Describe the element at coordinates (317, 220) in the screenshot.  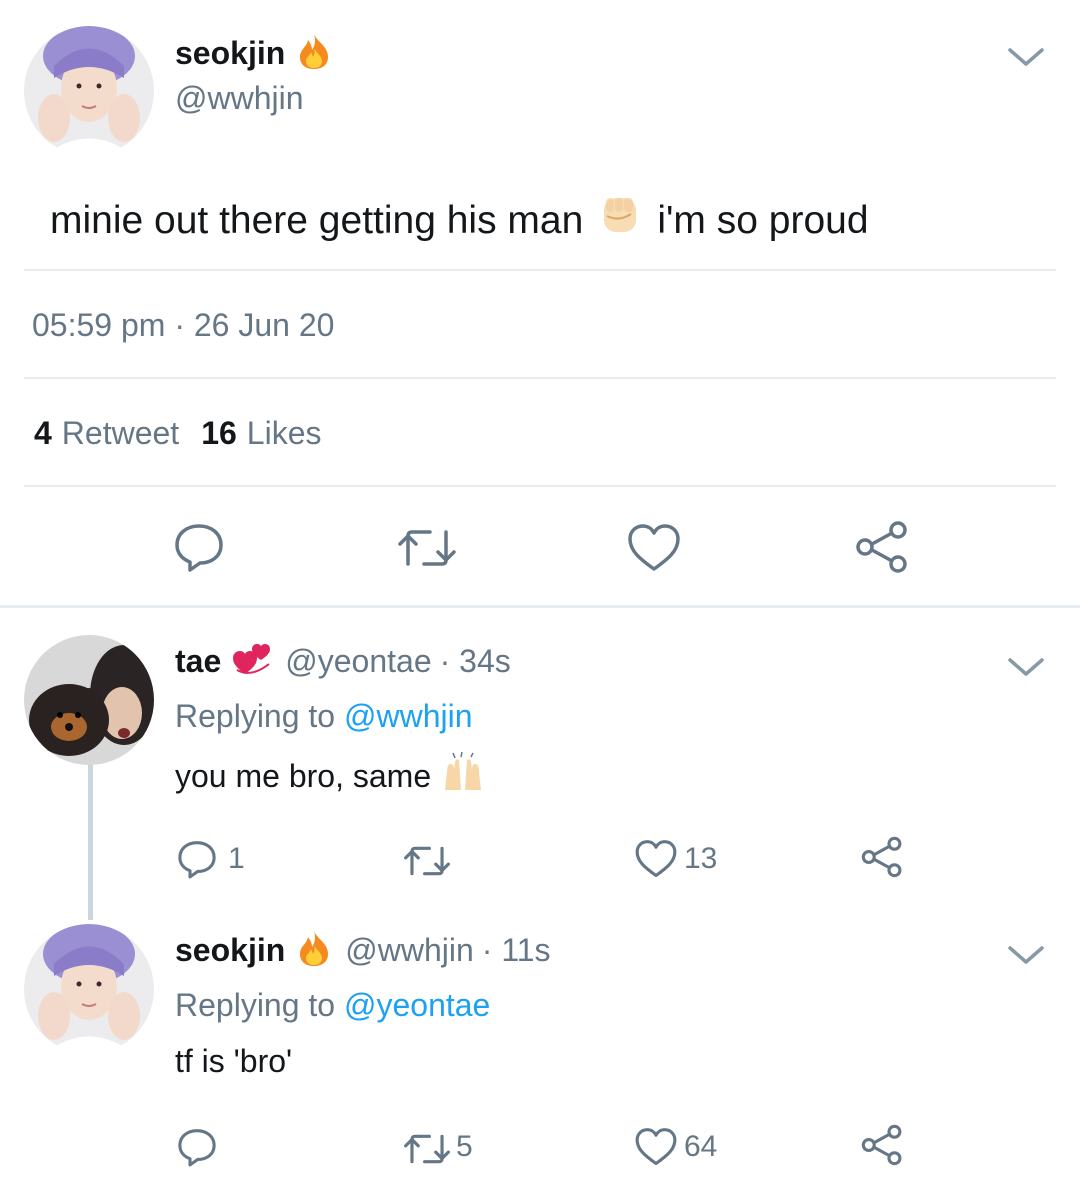
I see `tweet-text-part1: minie out there getting his man` at that location.